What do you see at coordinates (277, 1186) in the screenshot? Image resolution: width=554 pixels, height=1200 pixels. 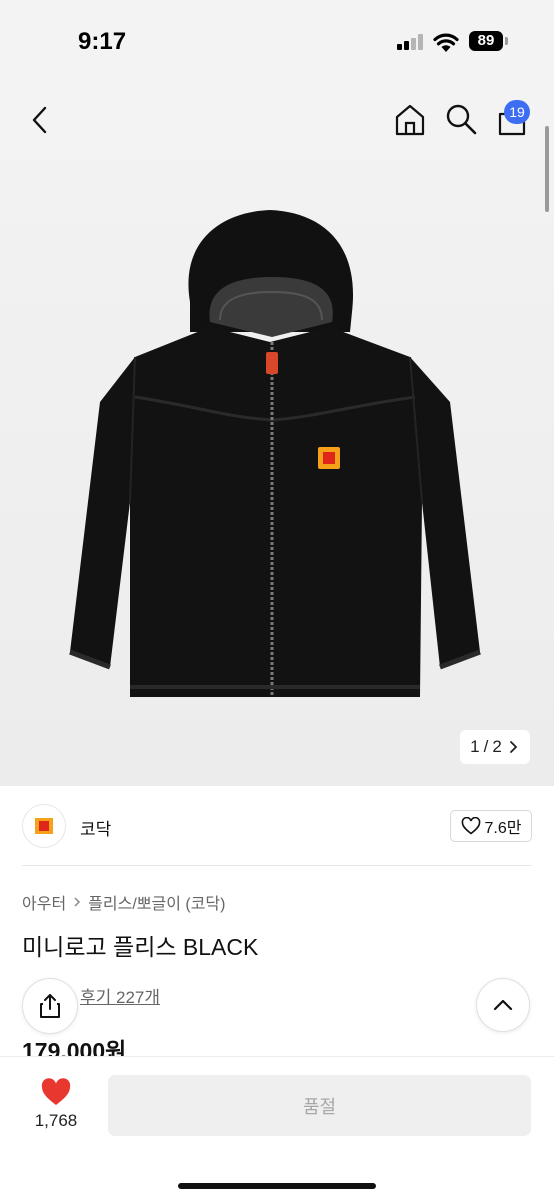 I see `home-indicator` at bounding box center [277, 1186].